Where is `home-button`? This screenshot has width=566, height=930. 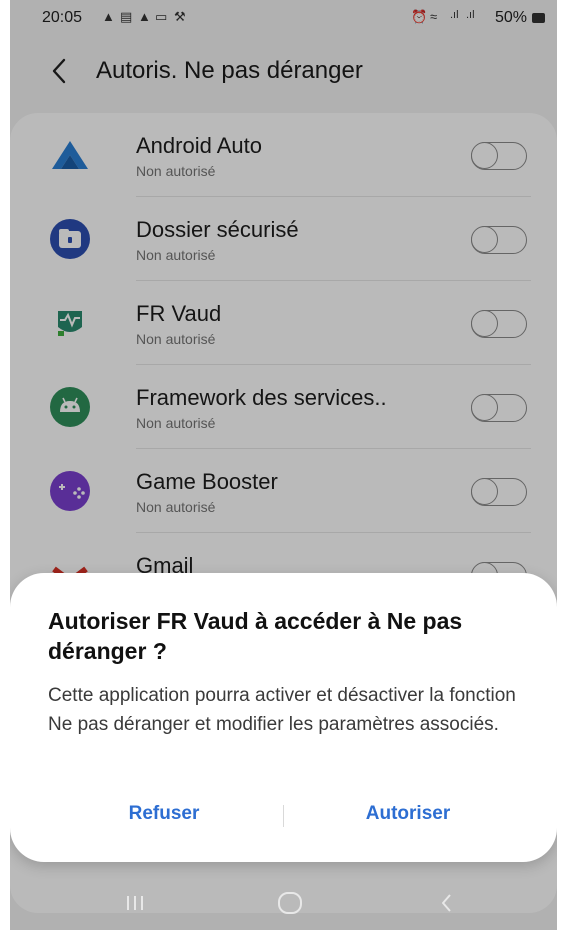
home-button is located at coordinates (290, 903).